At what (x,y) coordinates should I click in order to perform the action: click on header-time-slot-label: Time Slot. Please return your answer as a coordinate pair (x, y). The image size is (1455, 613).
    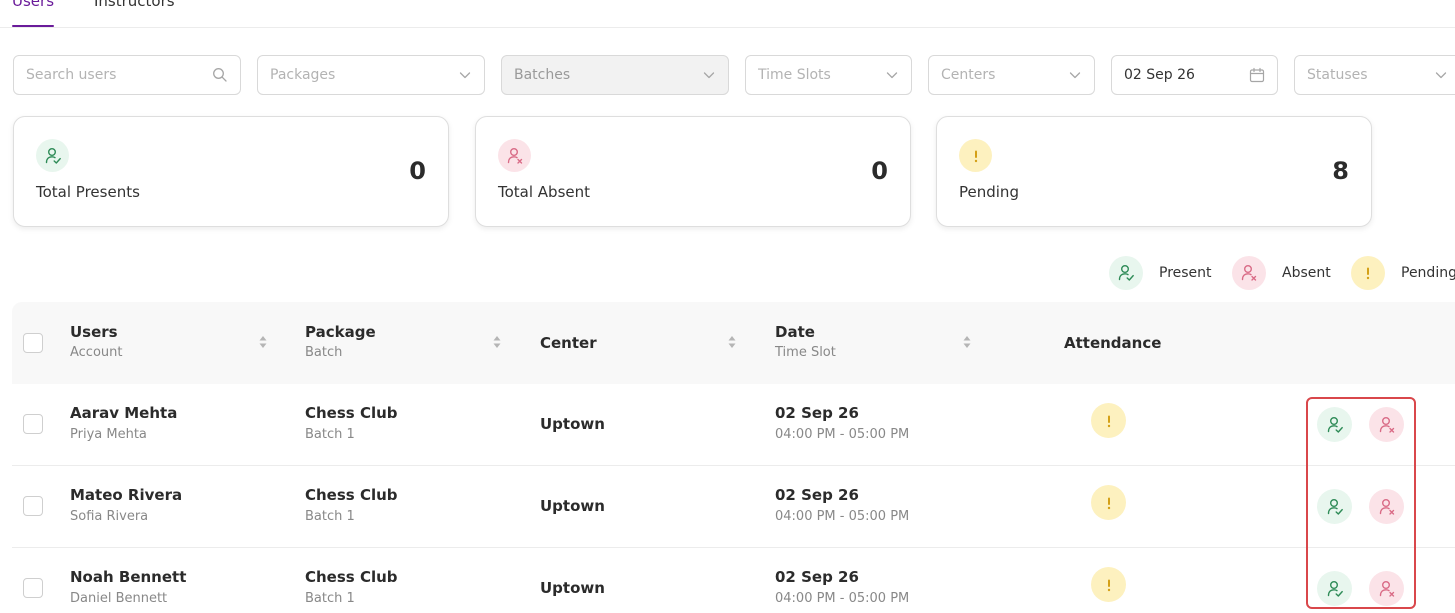
    Looking at the image, I should click on (805, 352).